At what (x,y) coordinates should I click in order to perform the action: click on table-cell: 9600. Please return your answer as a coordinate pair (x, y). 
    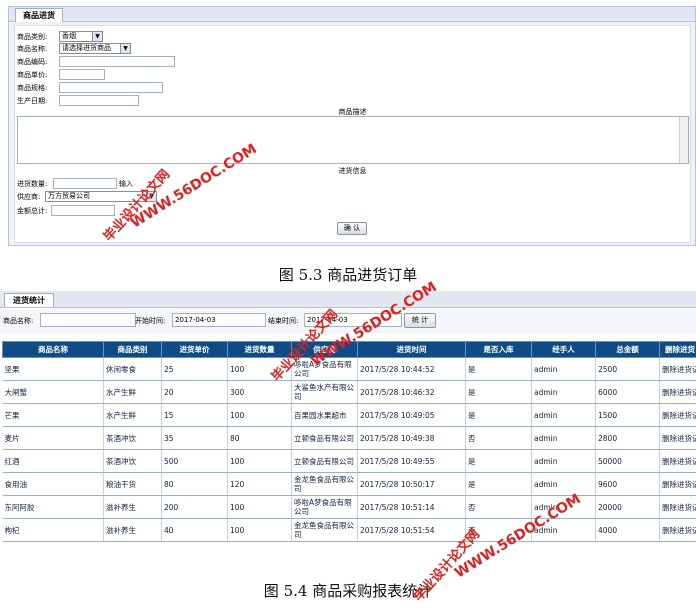
    Looking at the image, I should click on (627, 484).